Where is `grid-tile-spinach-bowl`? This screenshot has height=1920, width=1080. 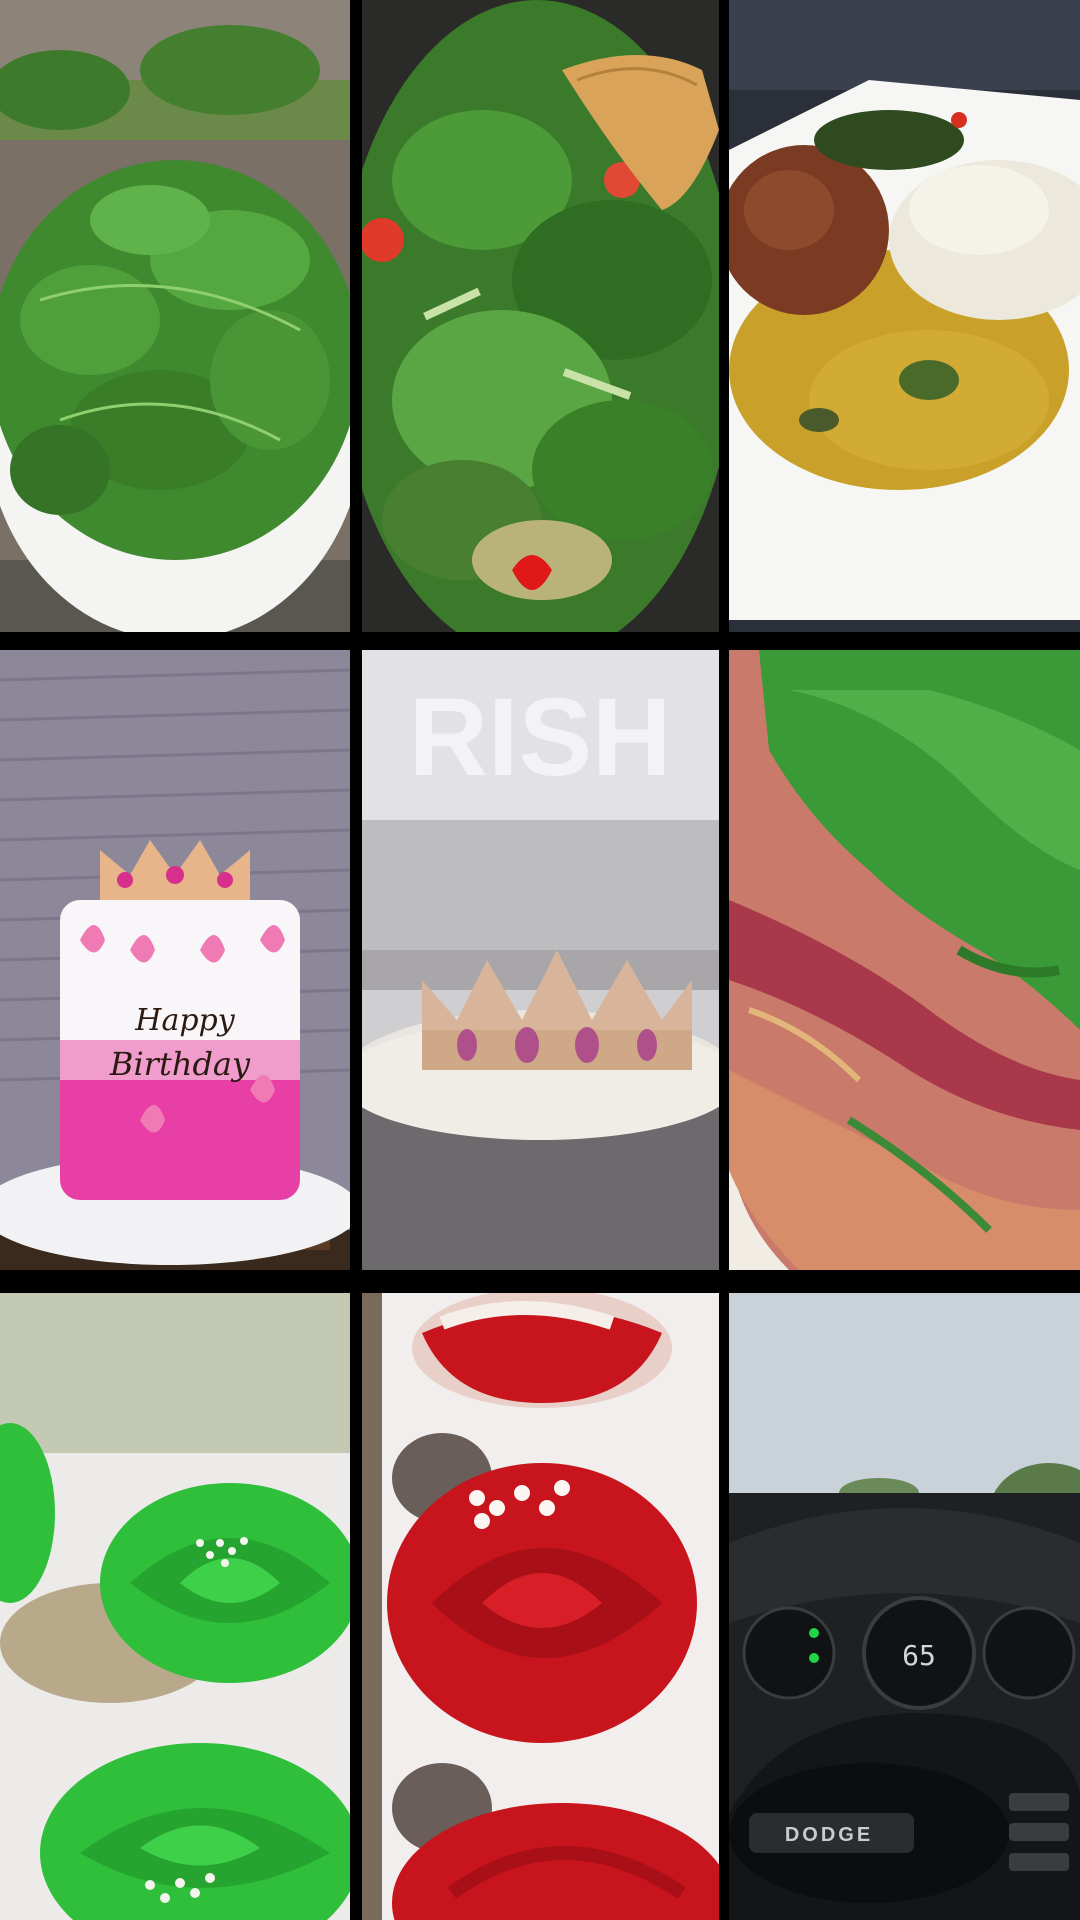
grid-tile-spinach-bowl is located at coordinates (175, 316).